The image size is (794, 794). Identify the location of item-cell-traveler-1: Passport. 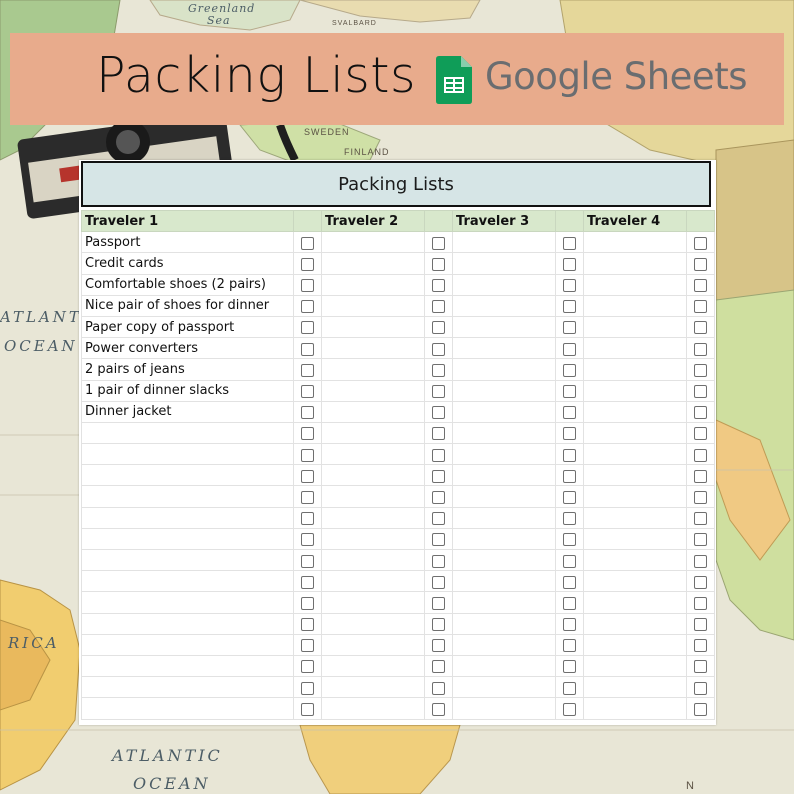
(188, 242).